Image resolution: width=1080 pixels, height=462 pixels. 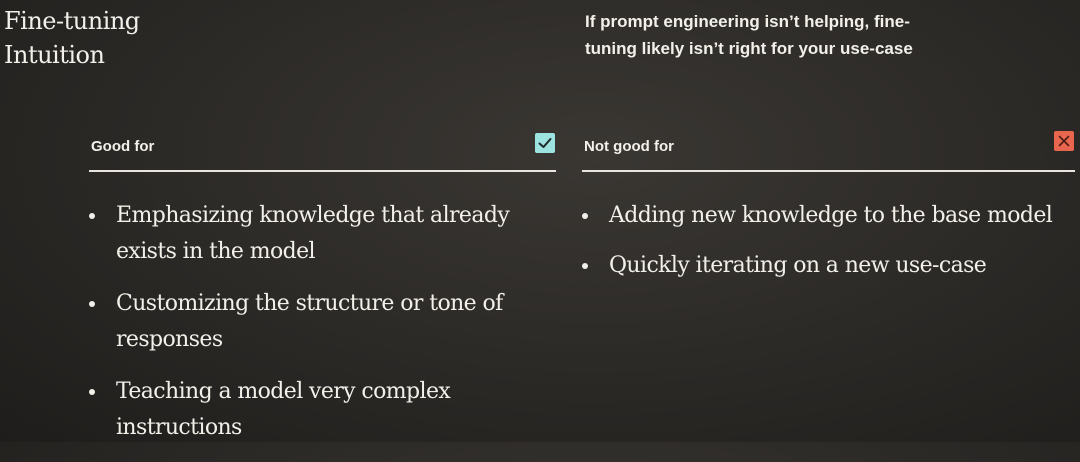 I want to click on not-good-for-header: Not good for, so click(x=828, y=151).